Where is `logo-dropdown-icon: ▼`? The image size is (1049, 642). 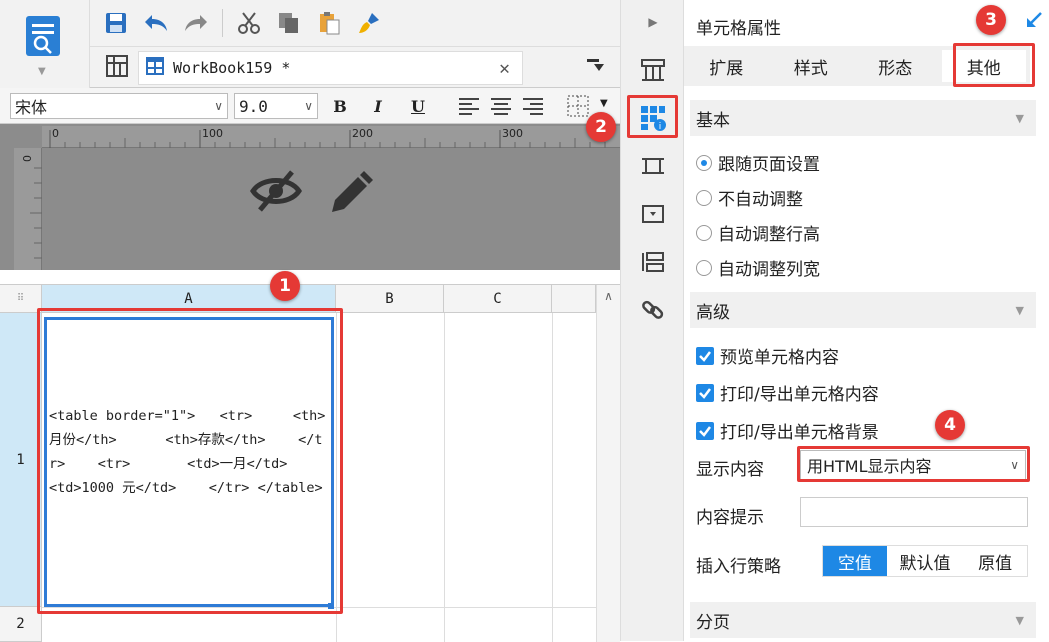 logo-dropdown-icon: ▼ is located at coordinates (42, 71).